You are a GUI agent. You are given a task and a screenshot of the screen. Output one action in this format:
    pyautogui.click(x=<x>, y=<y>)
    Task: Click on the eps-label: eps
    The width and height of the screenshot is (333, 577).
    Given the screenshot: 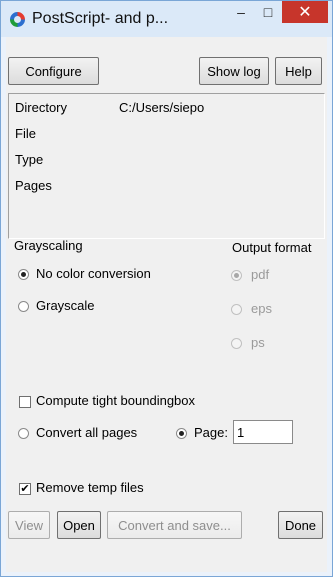 What is the action you would take?
    pyautogui.click(x=261, y=308)
    